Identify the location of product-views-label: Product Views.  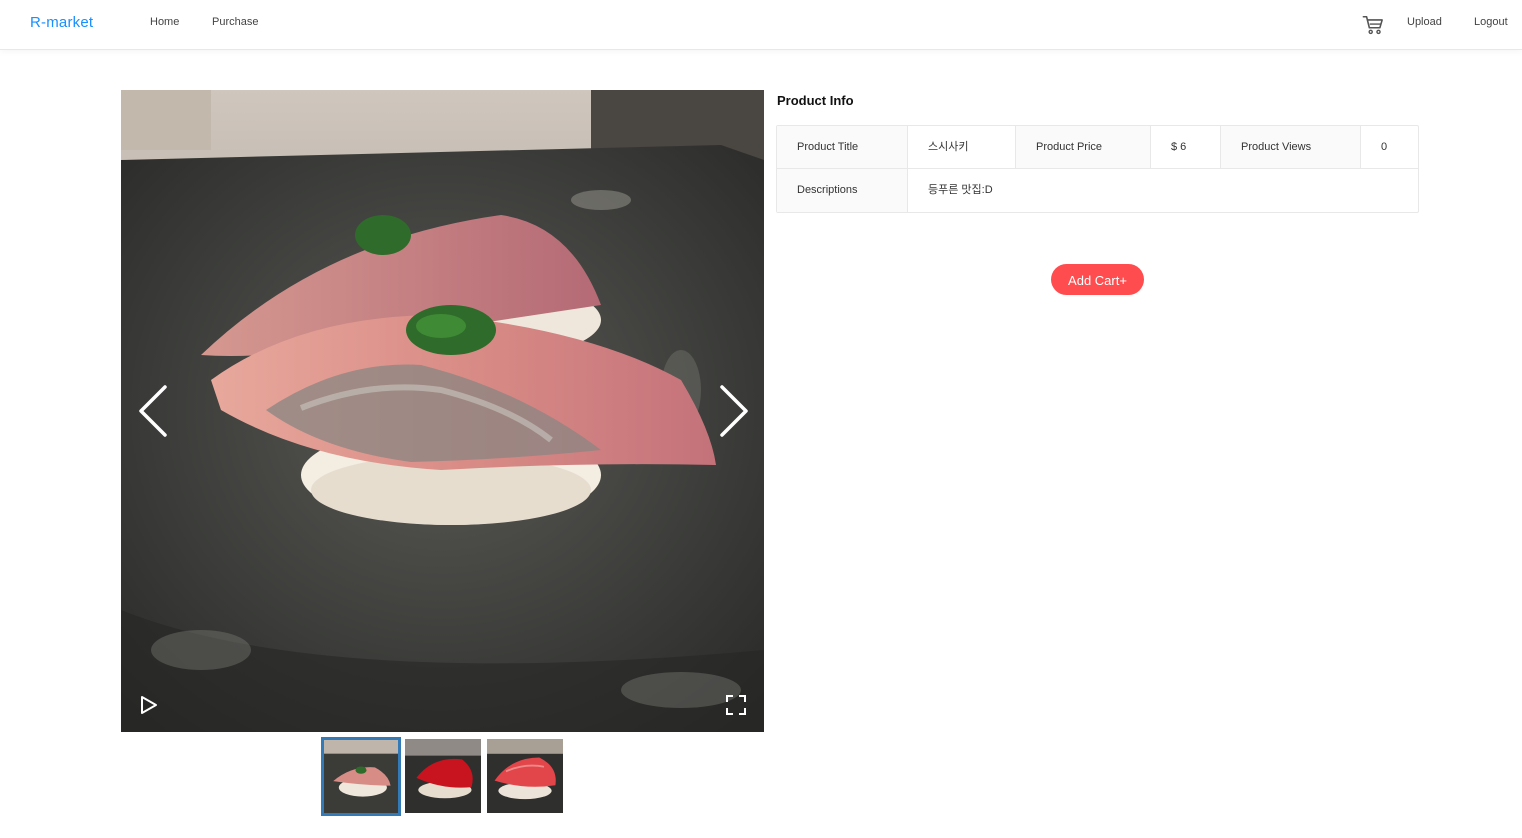
(1291, 147).